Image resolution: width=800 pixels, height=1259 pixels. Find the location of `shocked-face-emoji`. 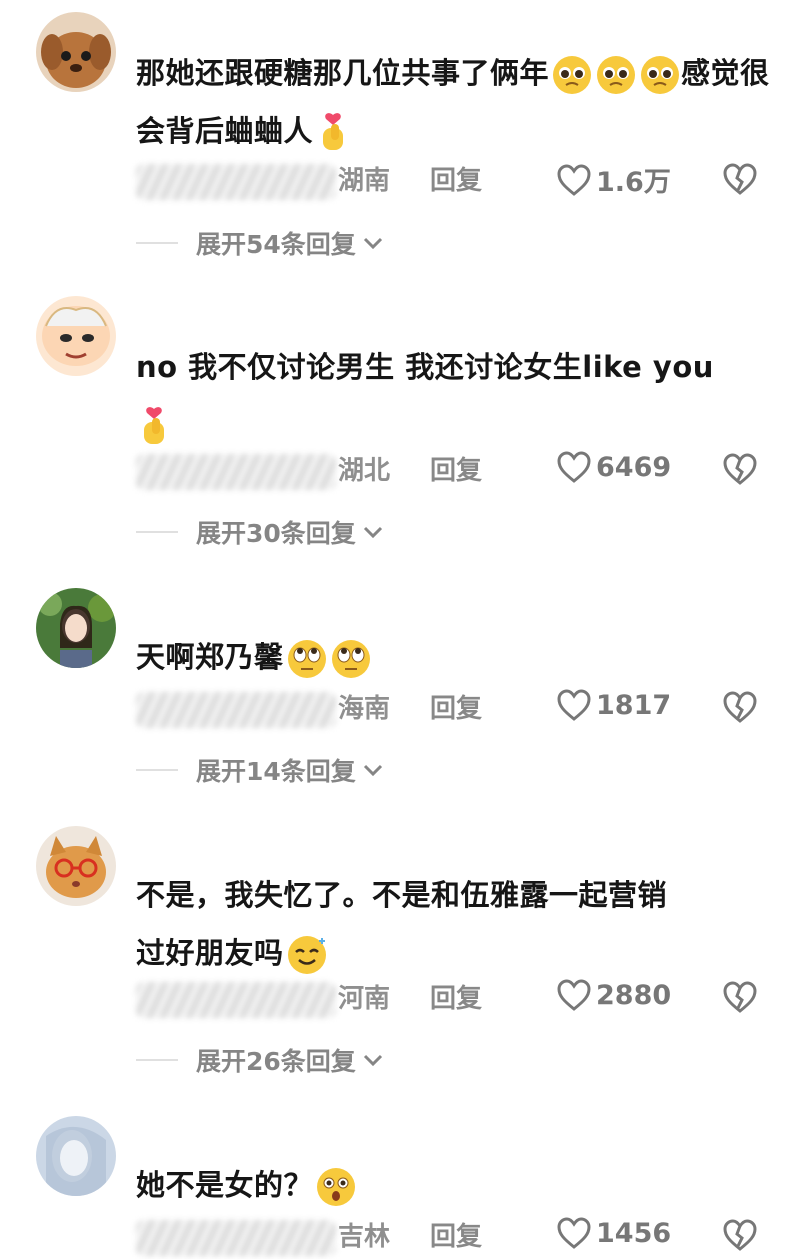

shocked-face-emoji is located at coordinates (336, 1187).